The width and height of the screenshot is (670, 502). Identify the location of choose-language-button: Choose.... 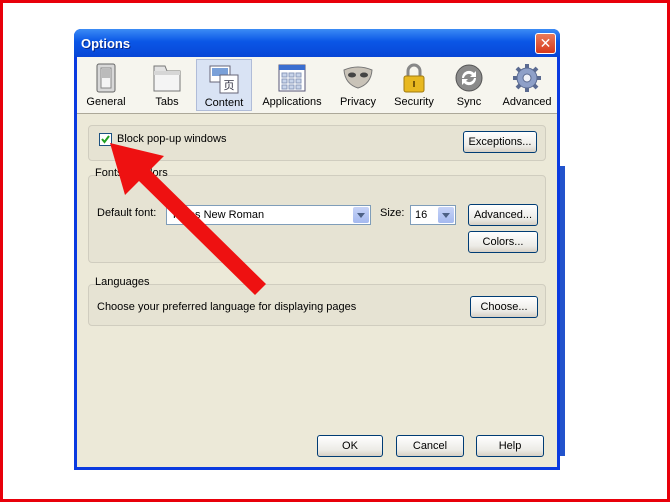
(504, 307).